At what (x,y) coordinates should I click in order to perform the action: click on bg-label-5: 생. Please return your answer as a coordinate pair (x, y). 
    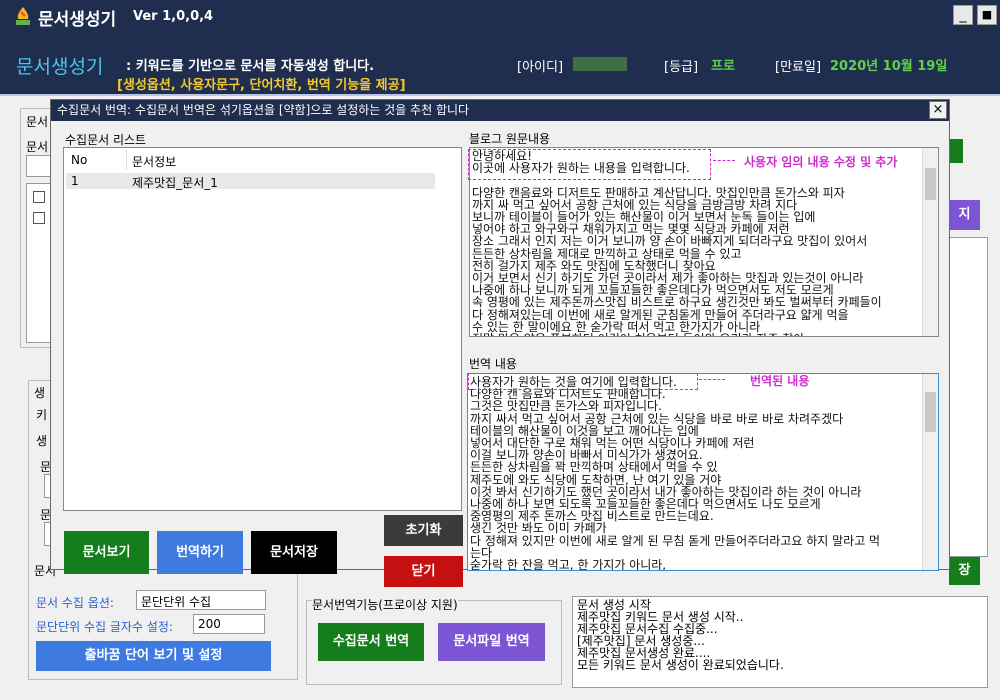
    Looking at the image, I should click on (42, 441).